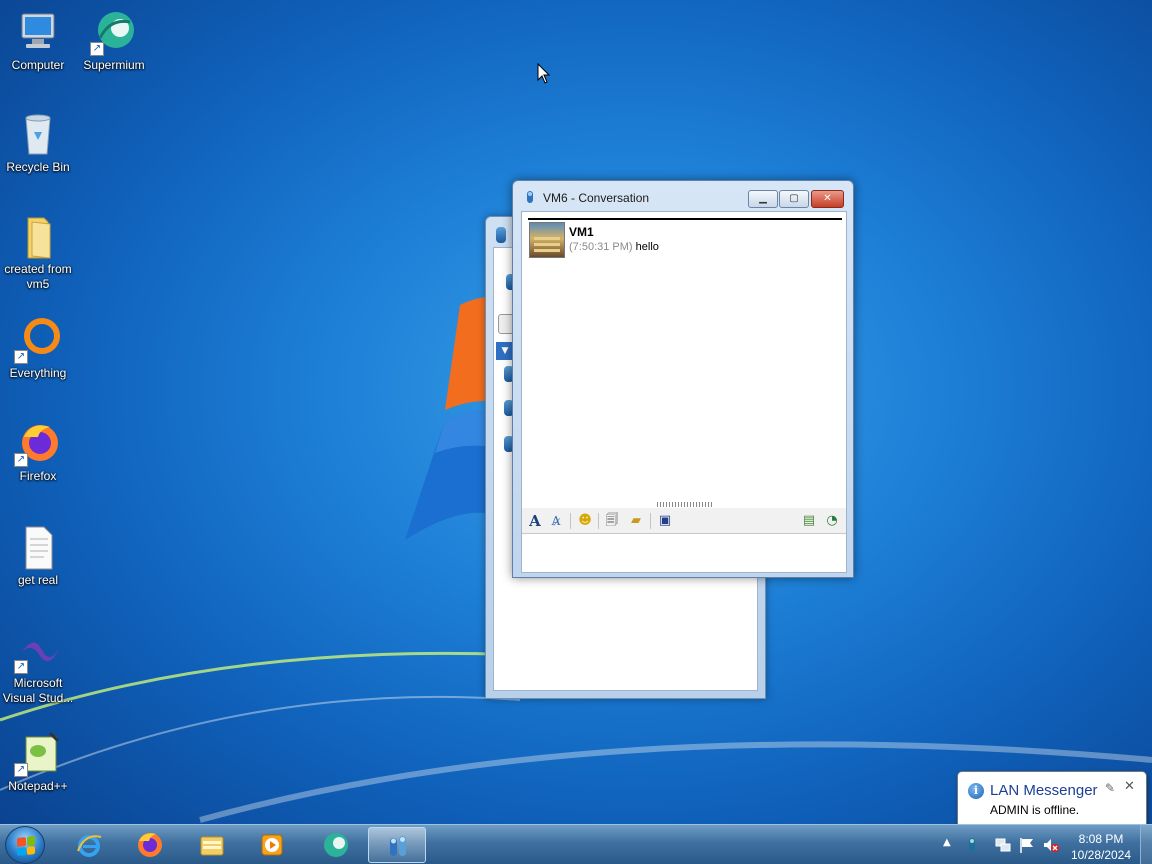 Image resolution: width=1152 pixels, height=864 pixels. I want to click on taskbar: ▲ 8:08 PM 10/28/2024, so click(576, 844).